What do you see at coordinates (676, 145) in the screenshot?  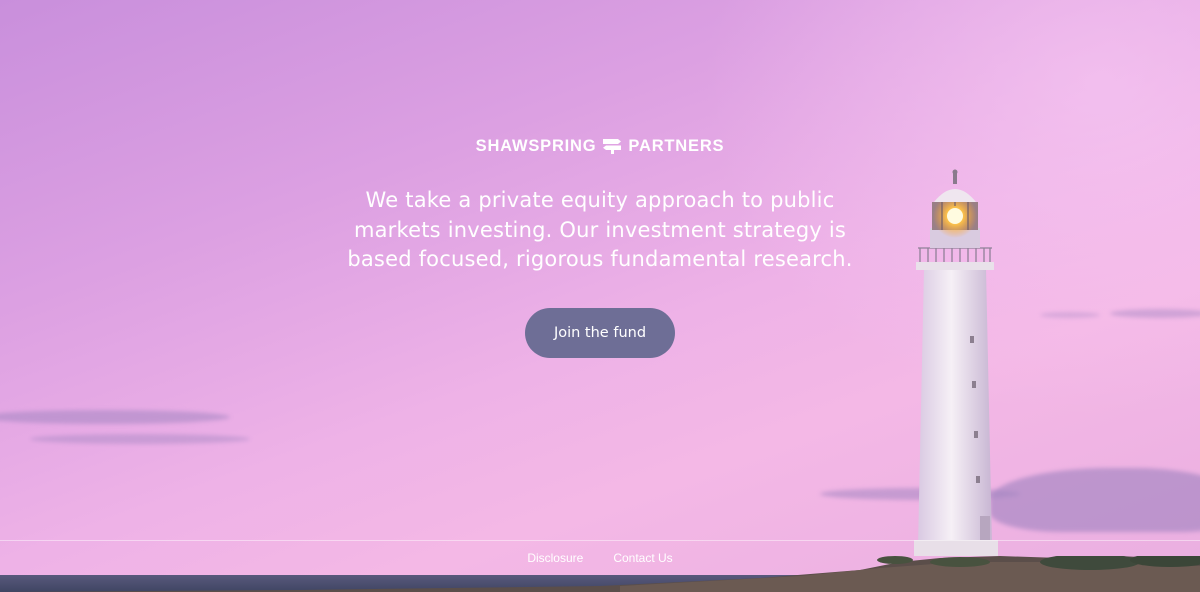 I see `brand-name-right: PARTNERS` at bounding box center [676, 145].